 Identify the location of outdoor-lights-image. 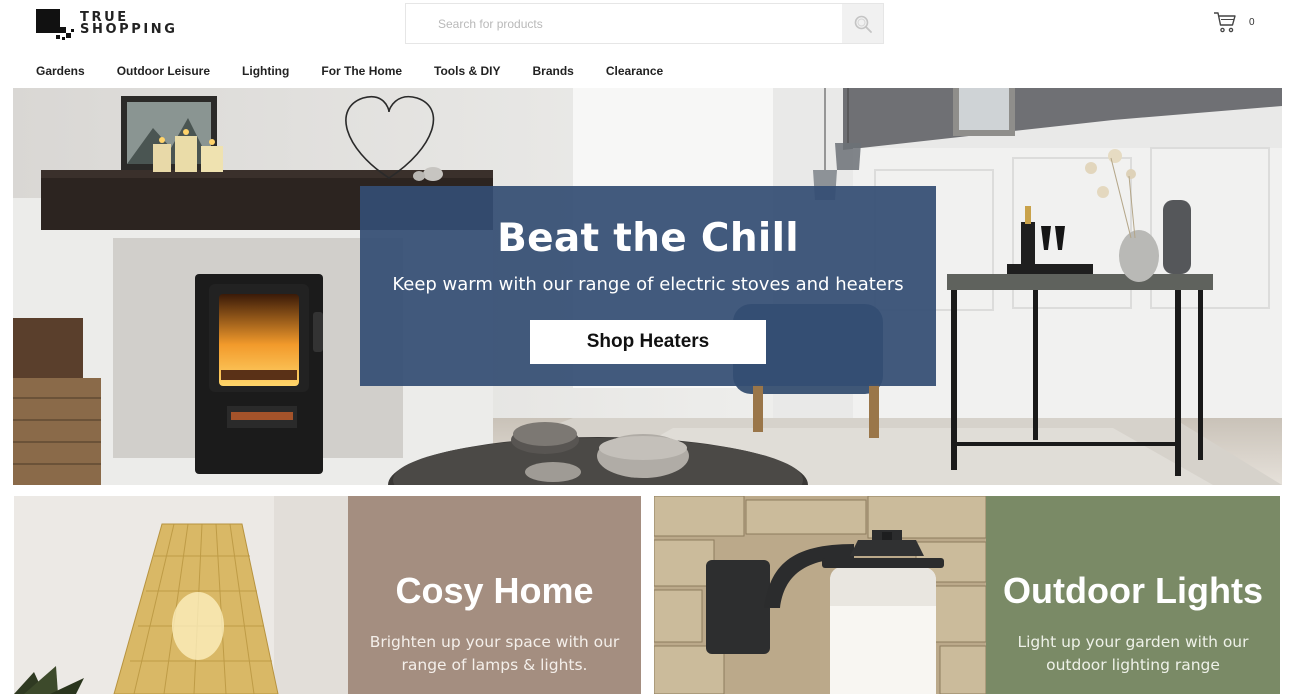
(820, 595).